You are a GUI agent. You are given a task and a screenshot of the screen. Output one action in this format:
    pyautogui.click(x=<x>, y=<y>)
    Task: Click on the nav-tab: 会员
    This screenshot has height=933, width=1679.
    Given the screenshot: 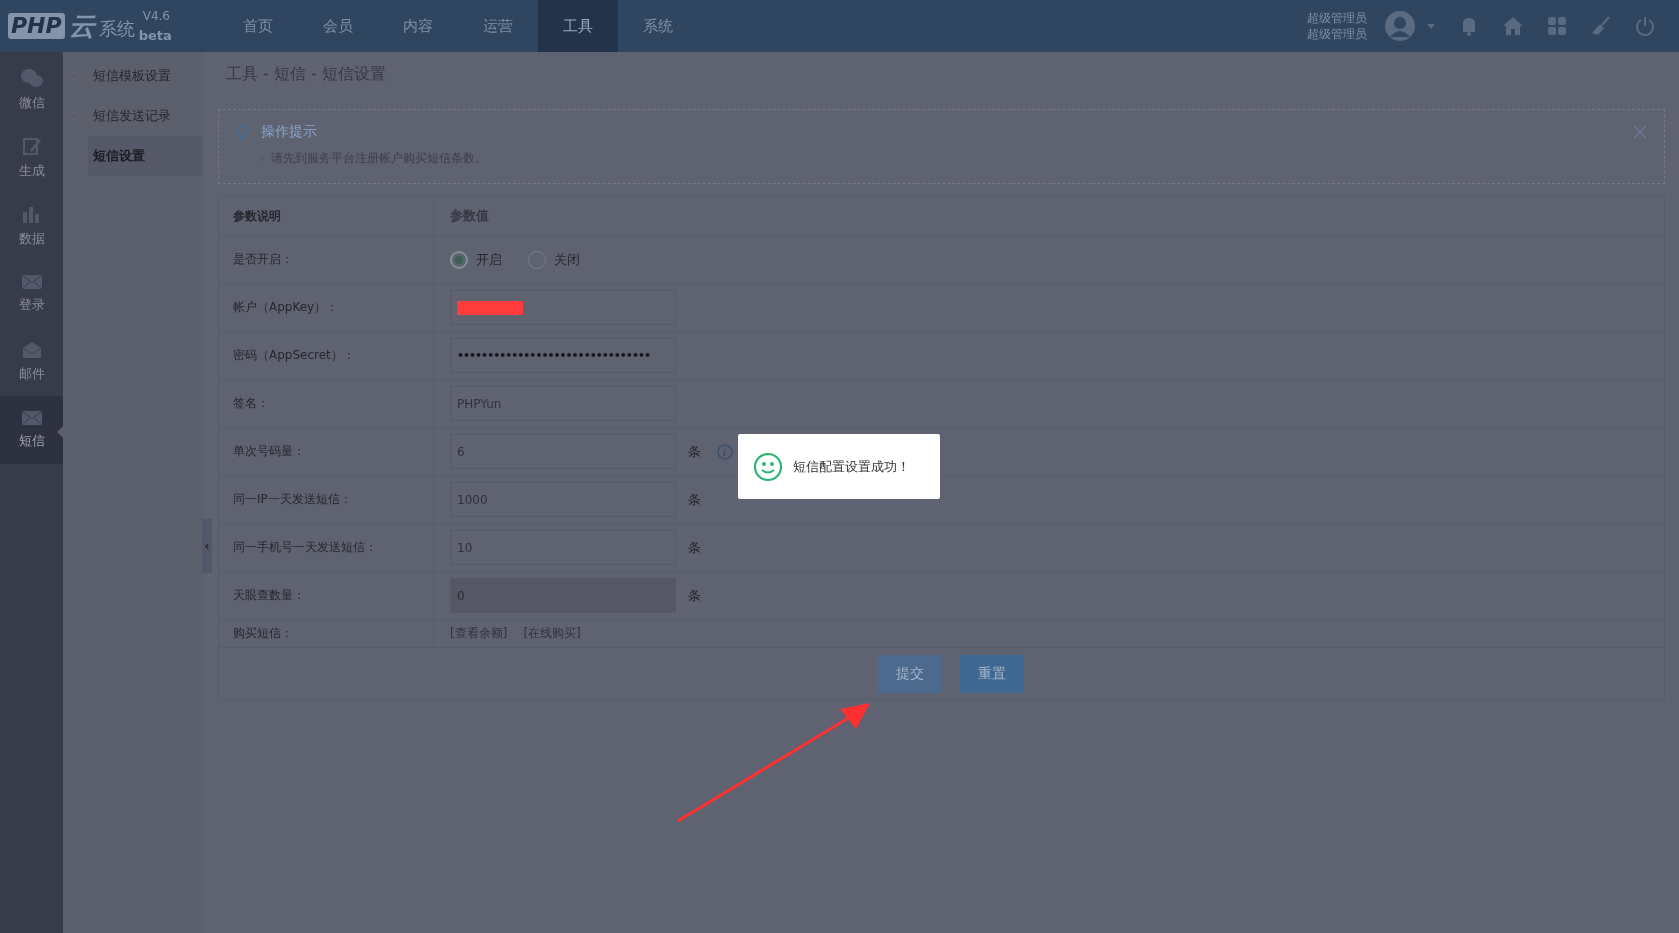 What is the action you would take?
    pyautogui.click(x=338, y=26)
    